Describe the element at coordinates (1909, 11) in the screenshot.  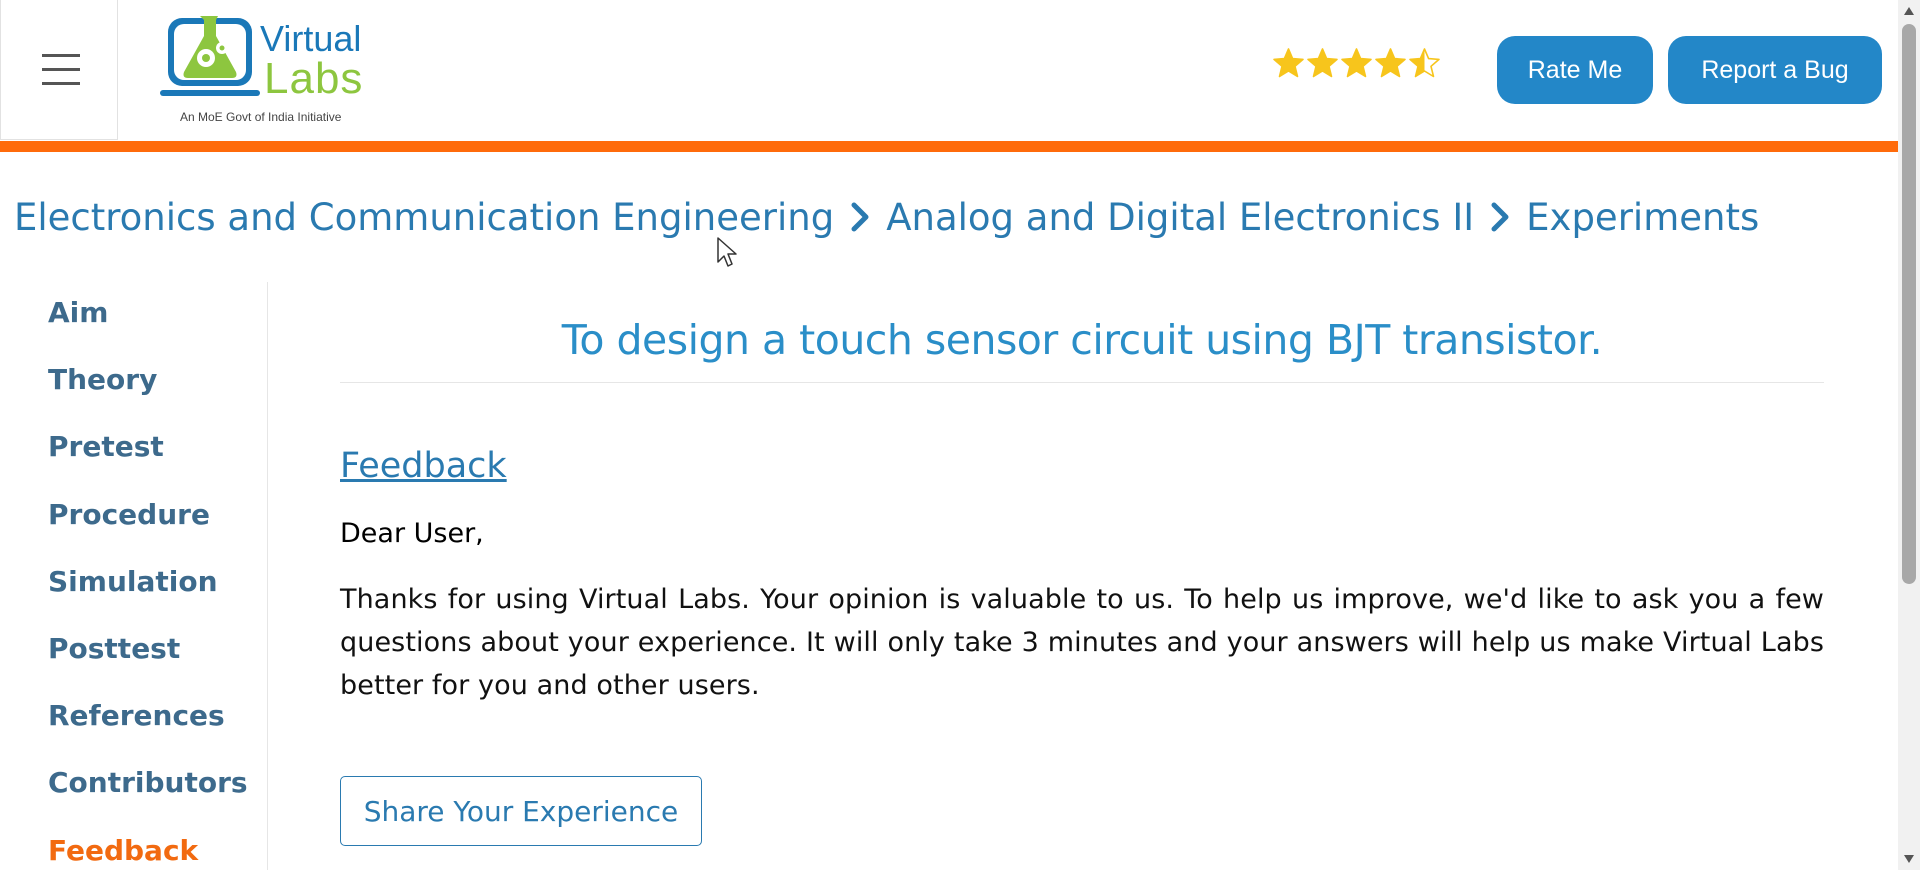
I see `scroll-up-arrow-icon` at that location.